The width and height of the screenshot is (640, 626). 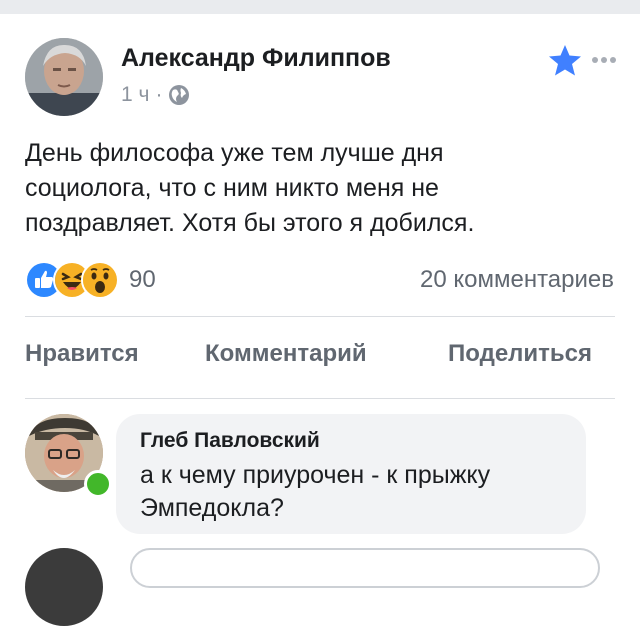 I want to click on share-button: Поделиться, so click(x=520, y=354).